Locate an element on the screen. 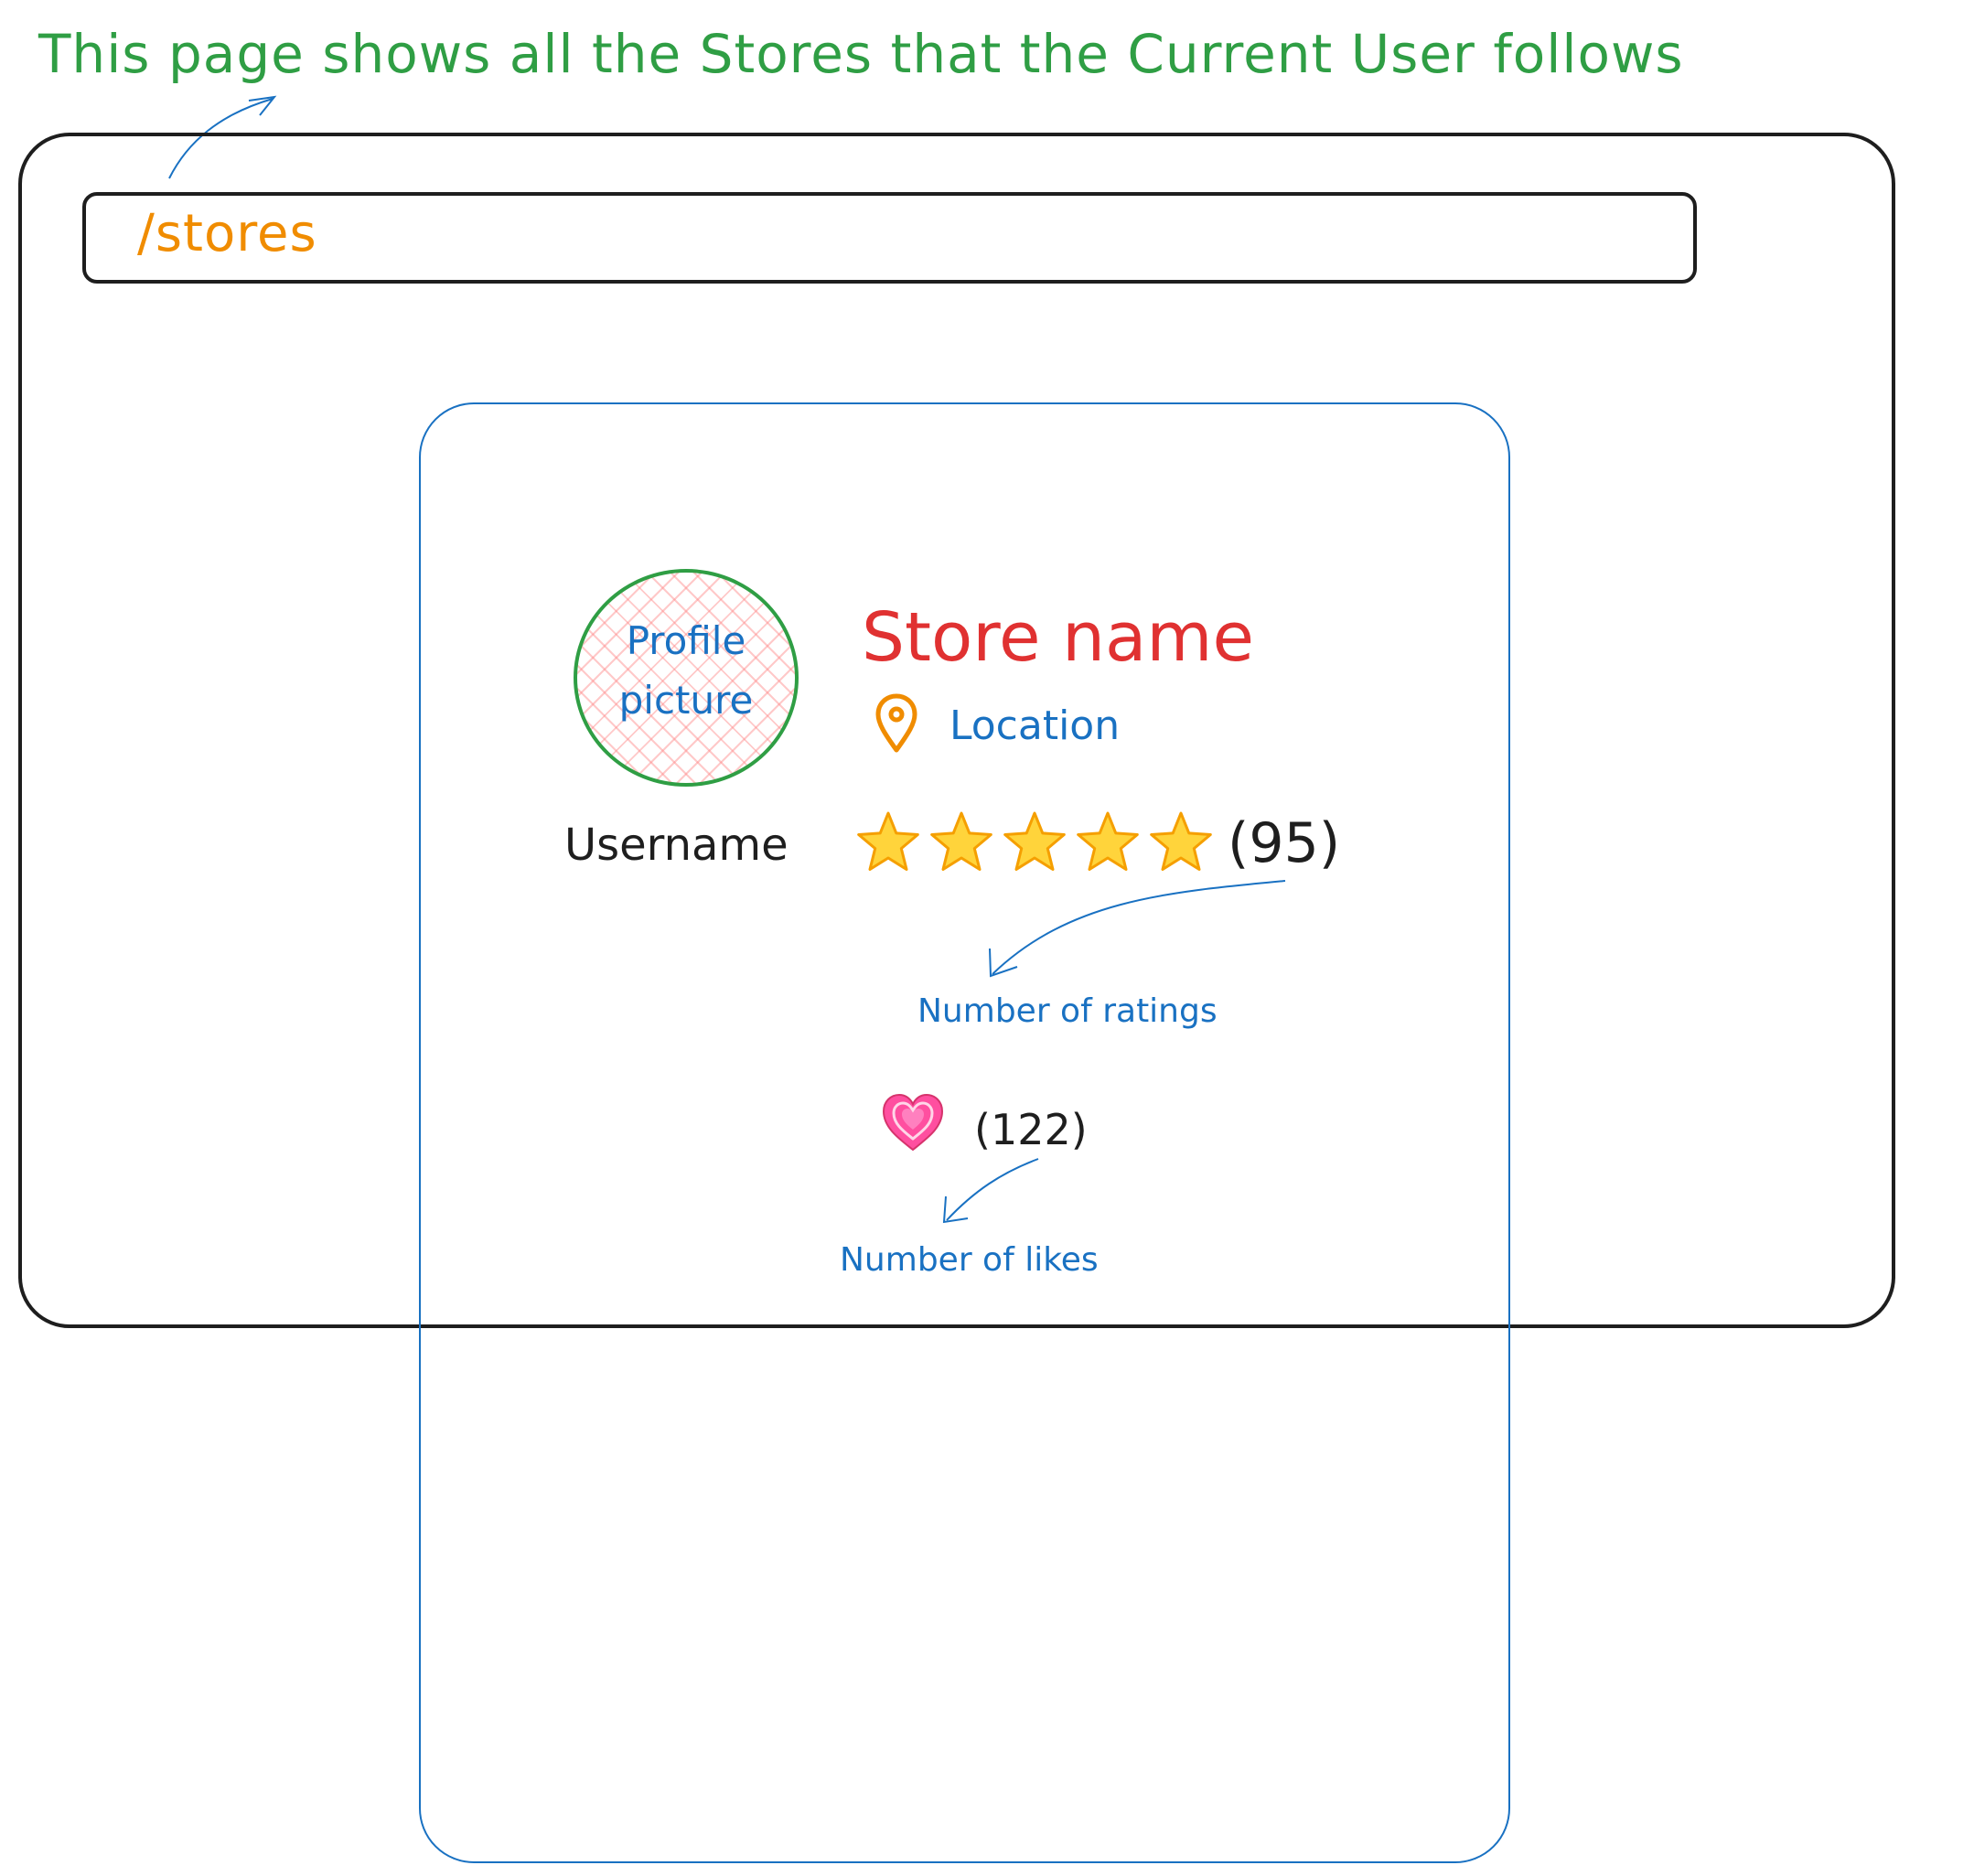  ratings-annotation: Number of ratings is located at coordinates (1067, 1011).